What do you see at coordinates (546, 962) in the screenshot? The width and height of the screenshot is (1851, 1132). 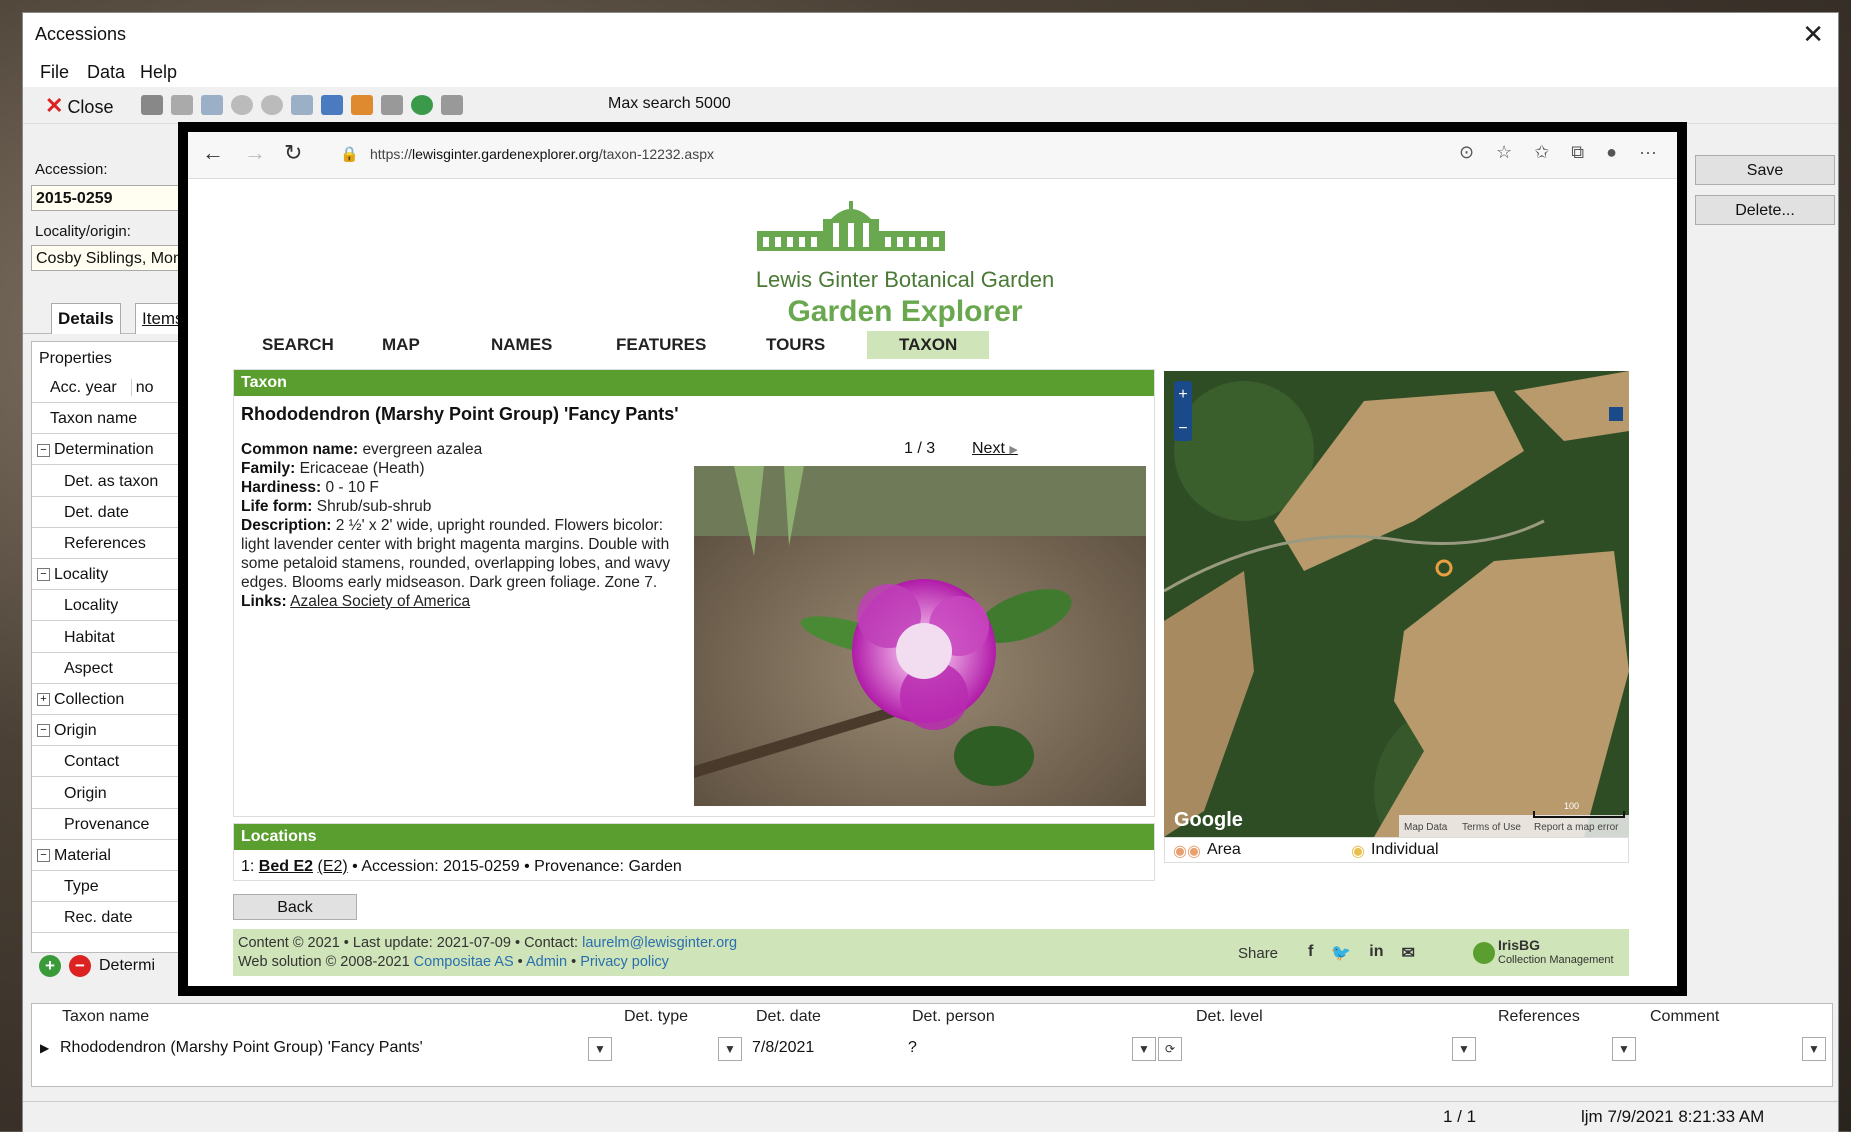 I see `admin-link: Admin` at bounding box center [546, 962].